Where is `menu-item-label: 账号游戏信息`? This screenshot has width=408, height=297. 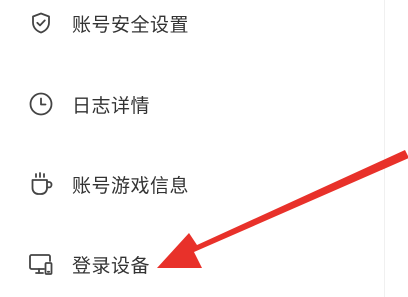 menu-item-label: 账号游戏信息 is located at coordinates (131, 185).